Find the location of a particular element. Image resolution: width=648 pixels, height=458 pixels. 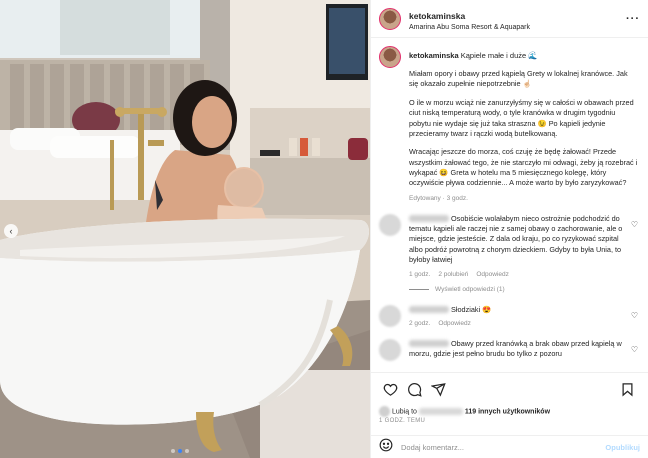

caption-username: ketokaminska is located at coordinates (434, 55).